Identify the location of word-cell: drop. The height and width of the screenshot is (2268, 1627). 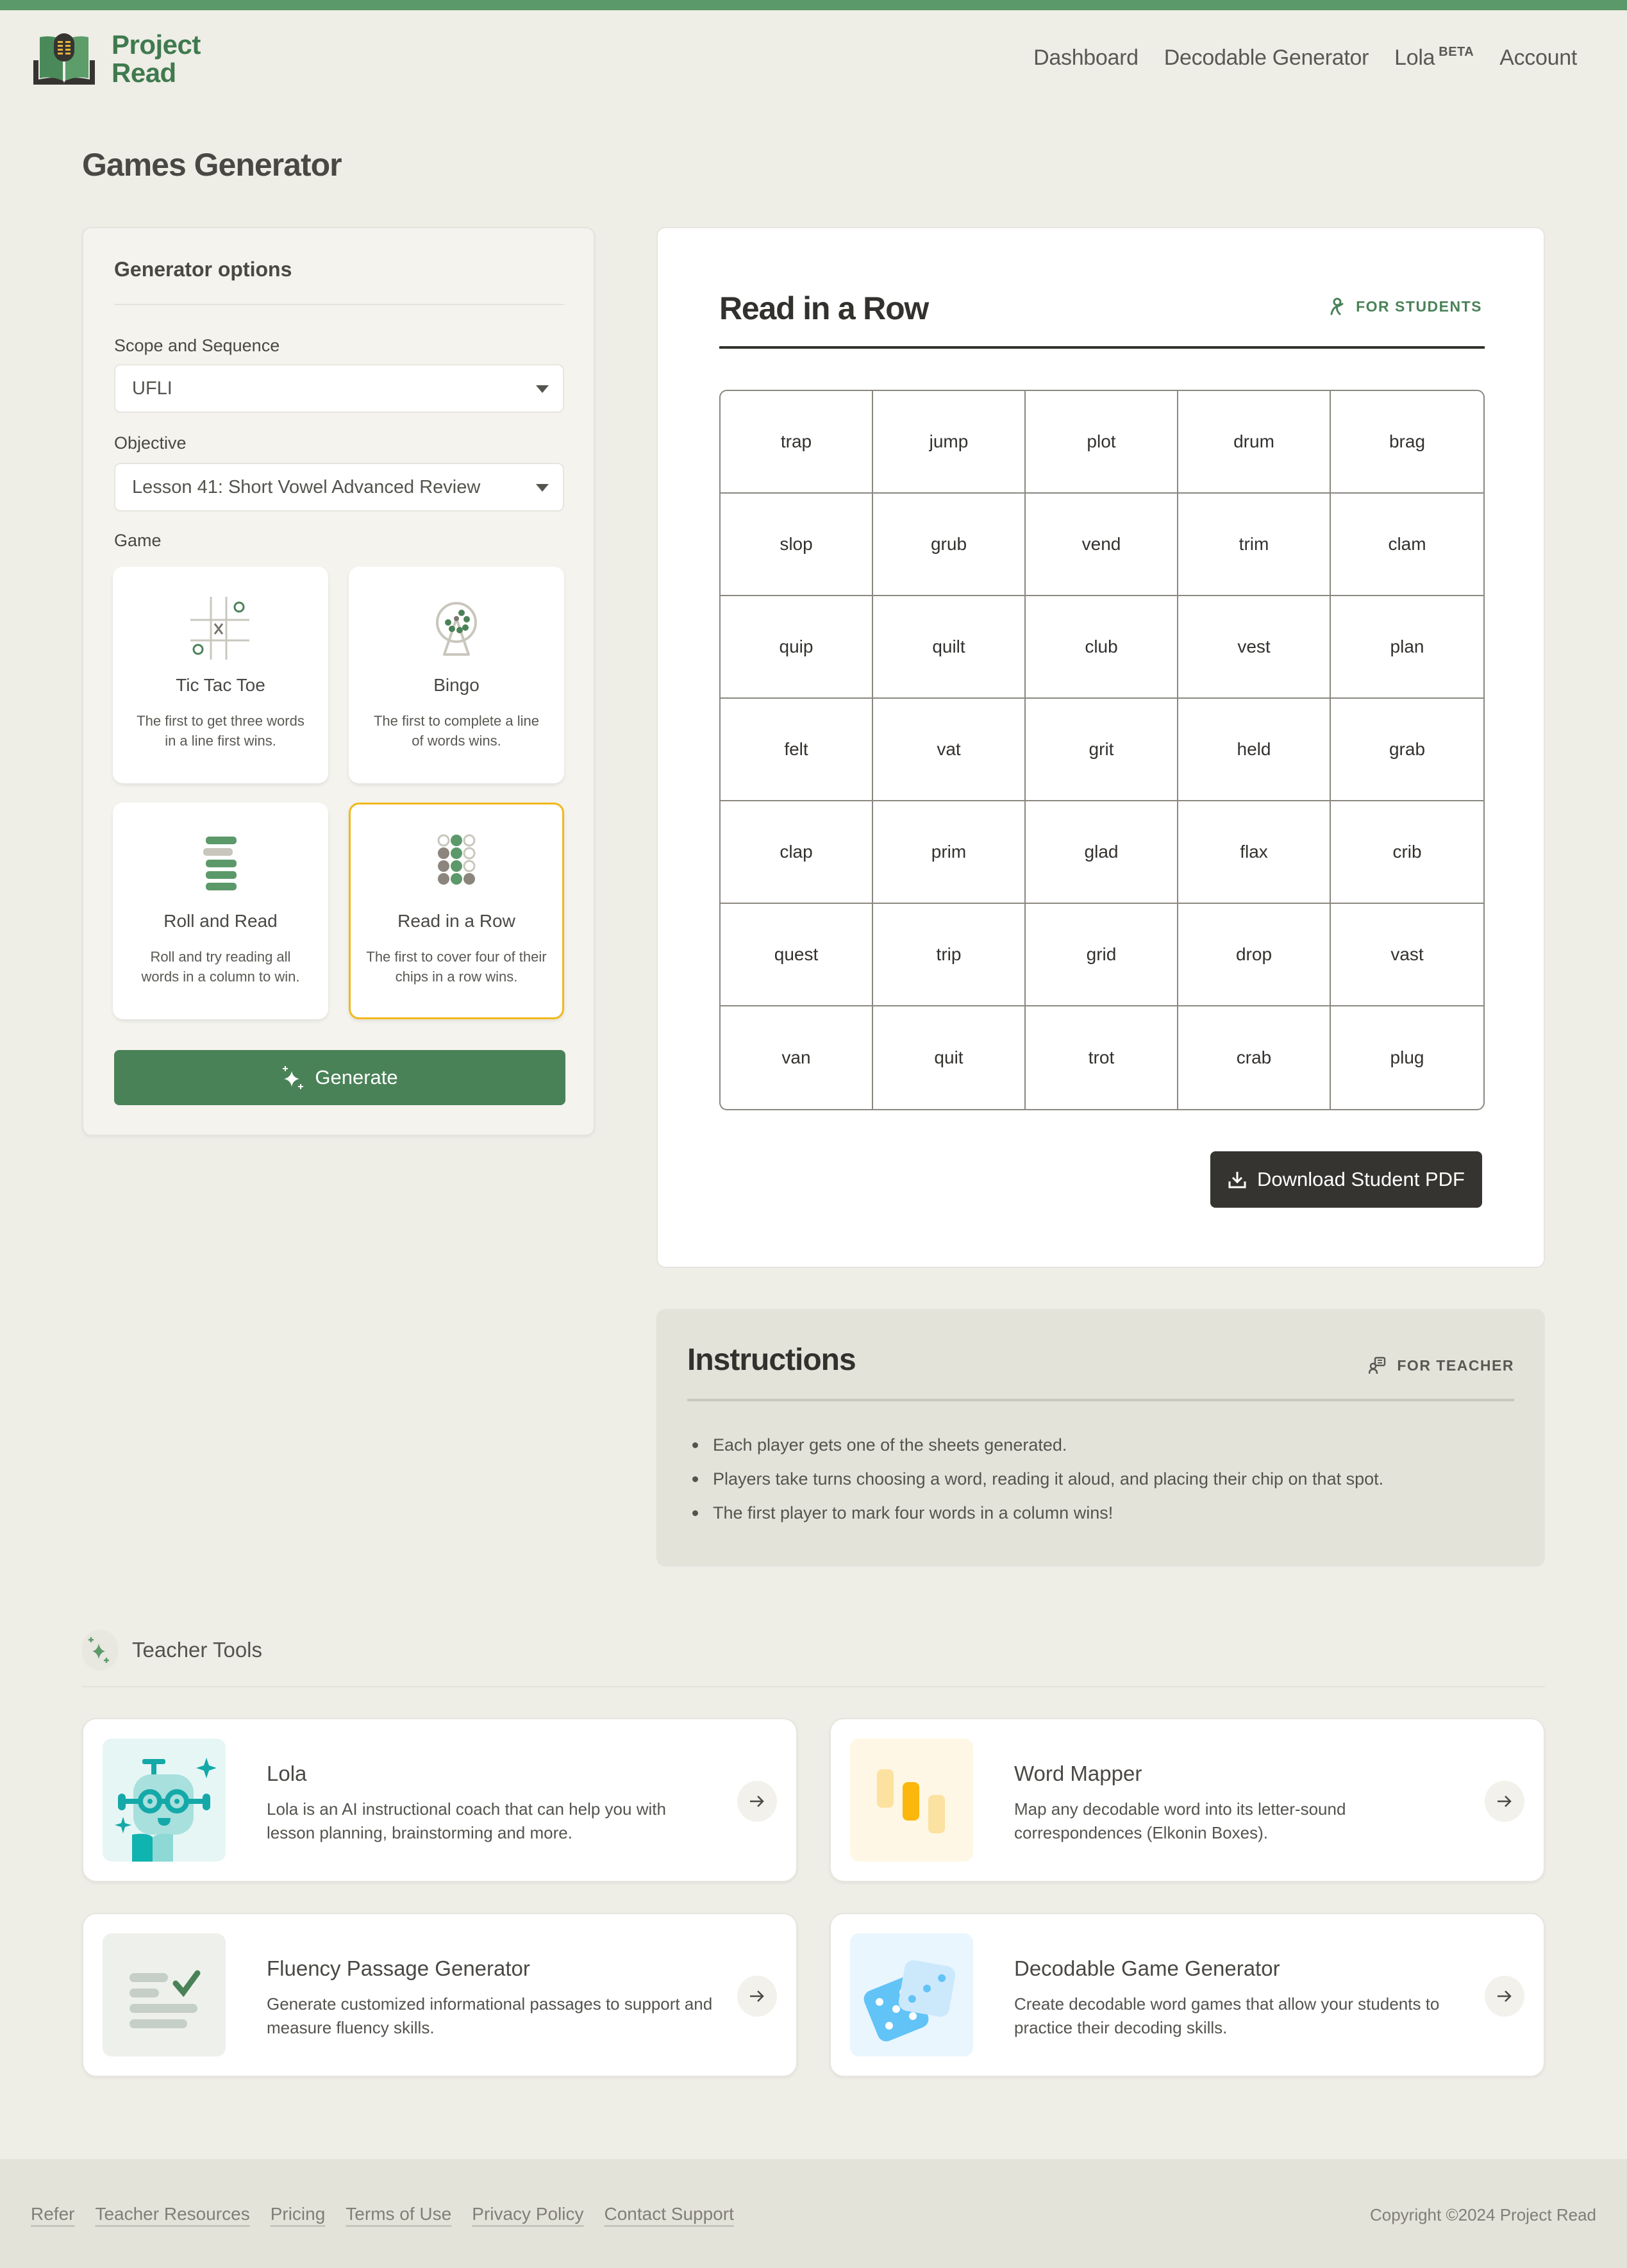
(1254, 955).